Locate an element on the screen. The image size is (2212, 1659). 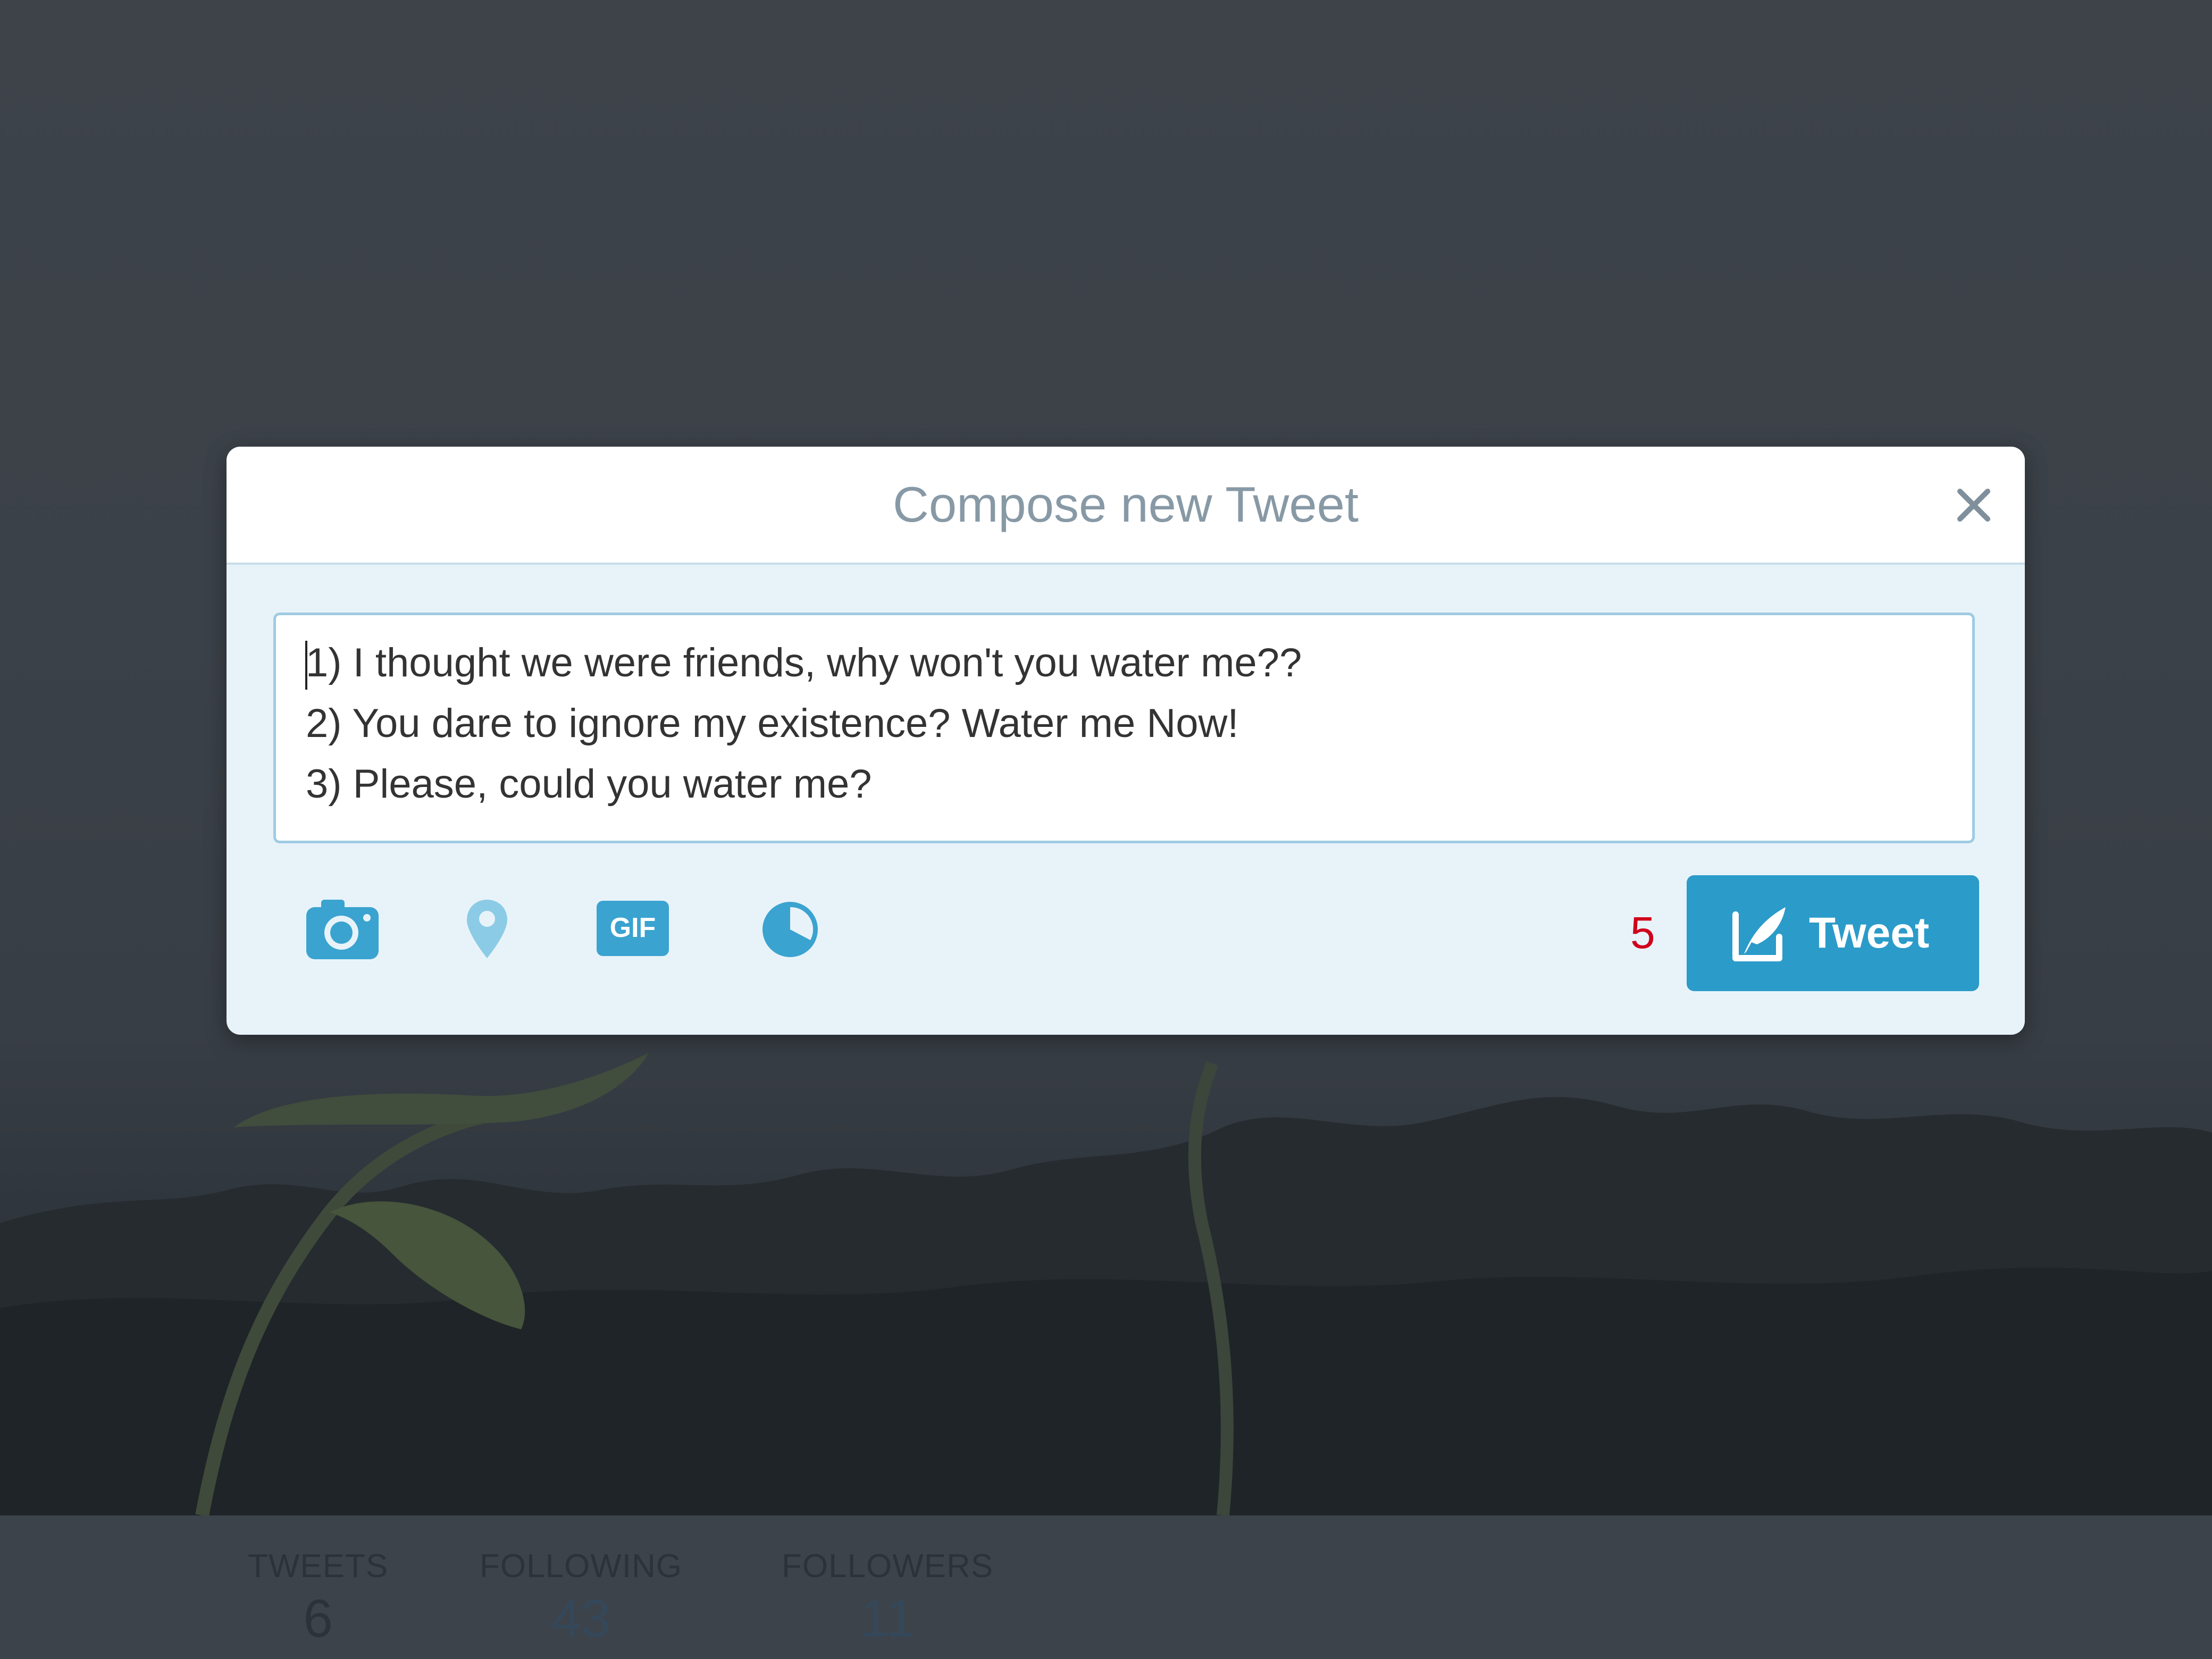
stat-followers: FOLLOWERS 11 is located at coordinates (887, 1598).